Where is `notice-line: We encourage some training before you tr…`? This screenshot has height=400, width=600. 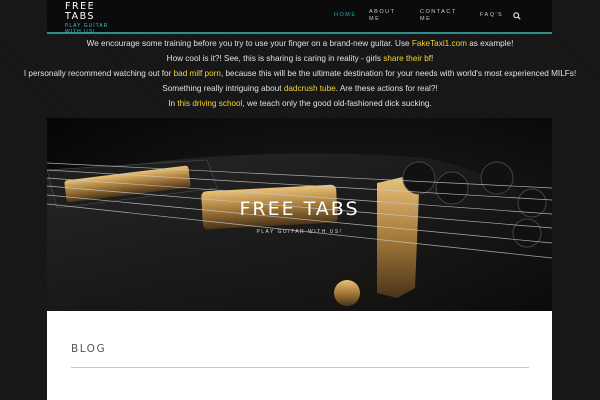
notice-line: We encourage some training before you tr… is located at coordinates (300, 43).